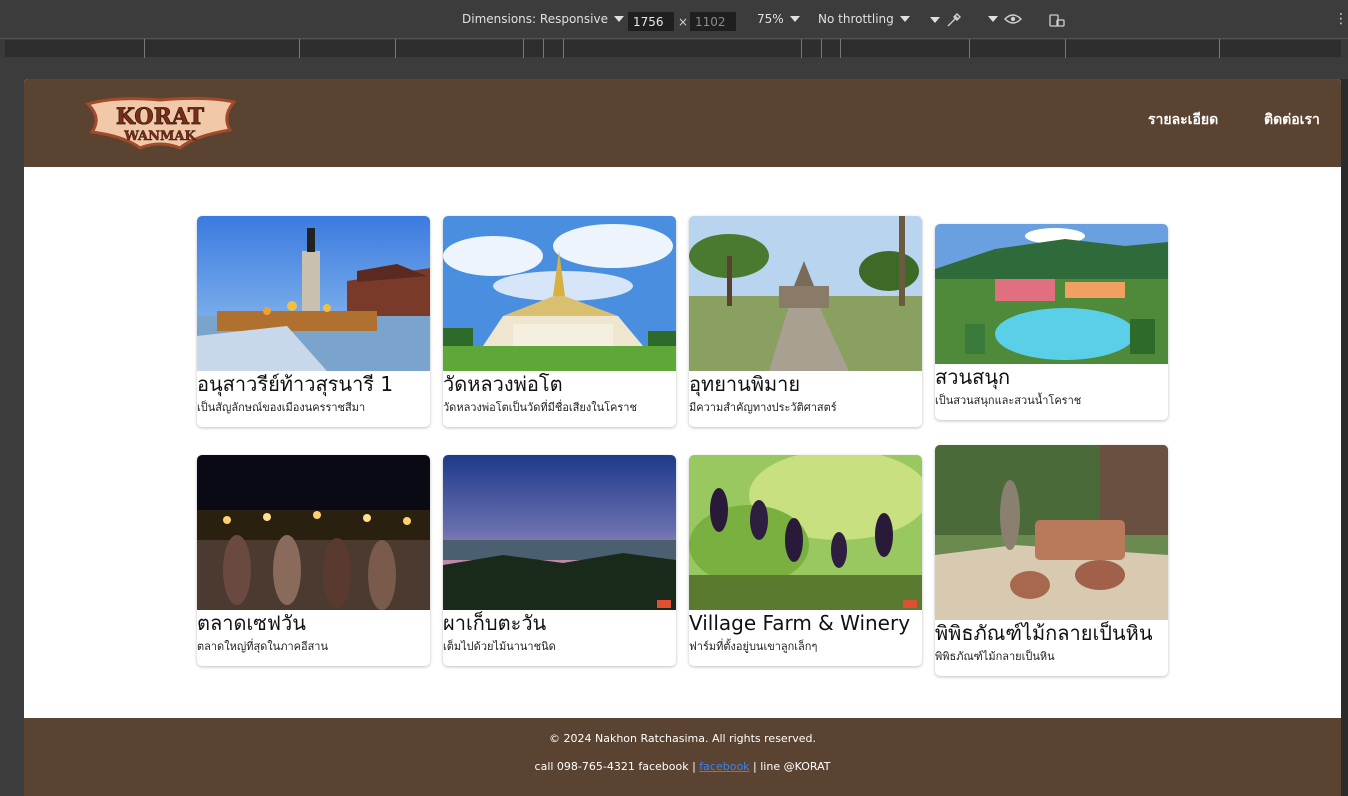  Describe the element at coordinates (503, 384) in the screenshot. I see `card-title: วัดหลวงพ่อโต` at that location.